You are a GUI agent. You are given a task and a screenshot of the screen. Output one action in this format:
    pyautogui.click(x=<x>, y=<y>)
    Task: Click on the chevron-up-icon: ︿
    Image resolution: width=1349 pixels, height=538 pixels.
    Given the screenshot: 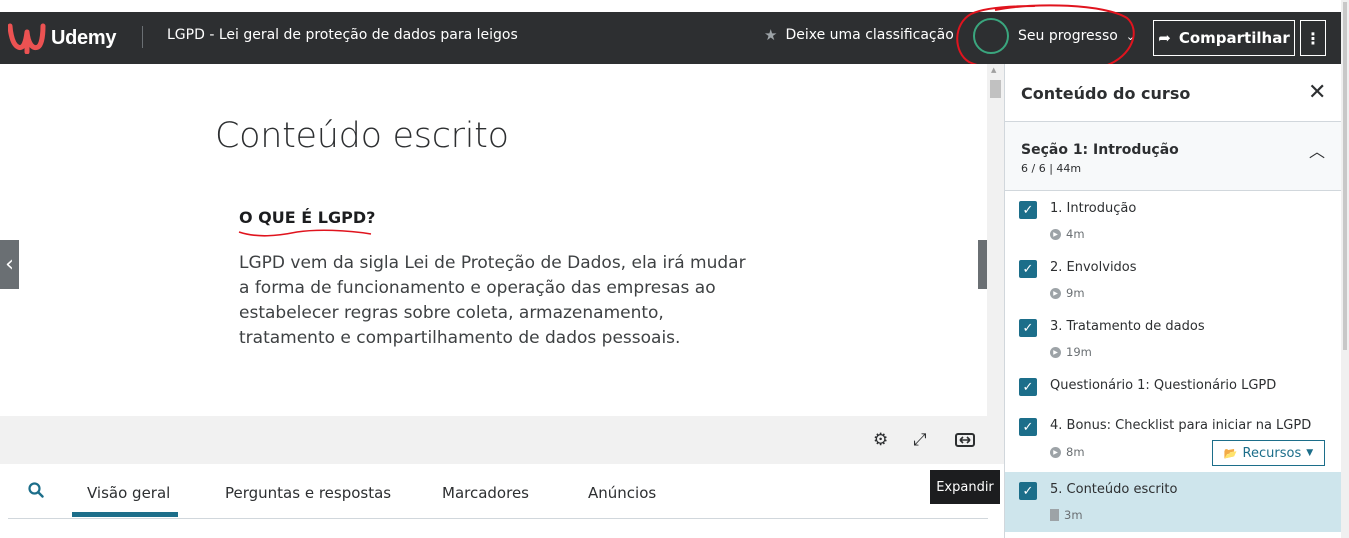 What is the action you would take?
    pyautogui.click(x=1317, y=150)
    